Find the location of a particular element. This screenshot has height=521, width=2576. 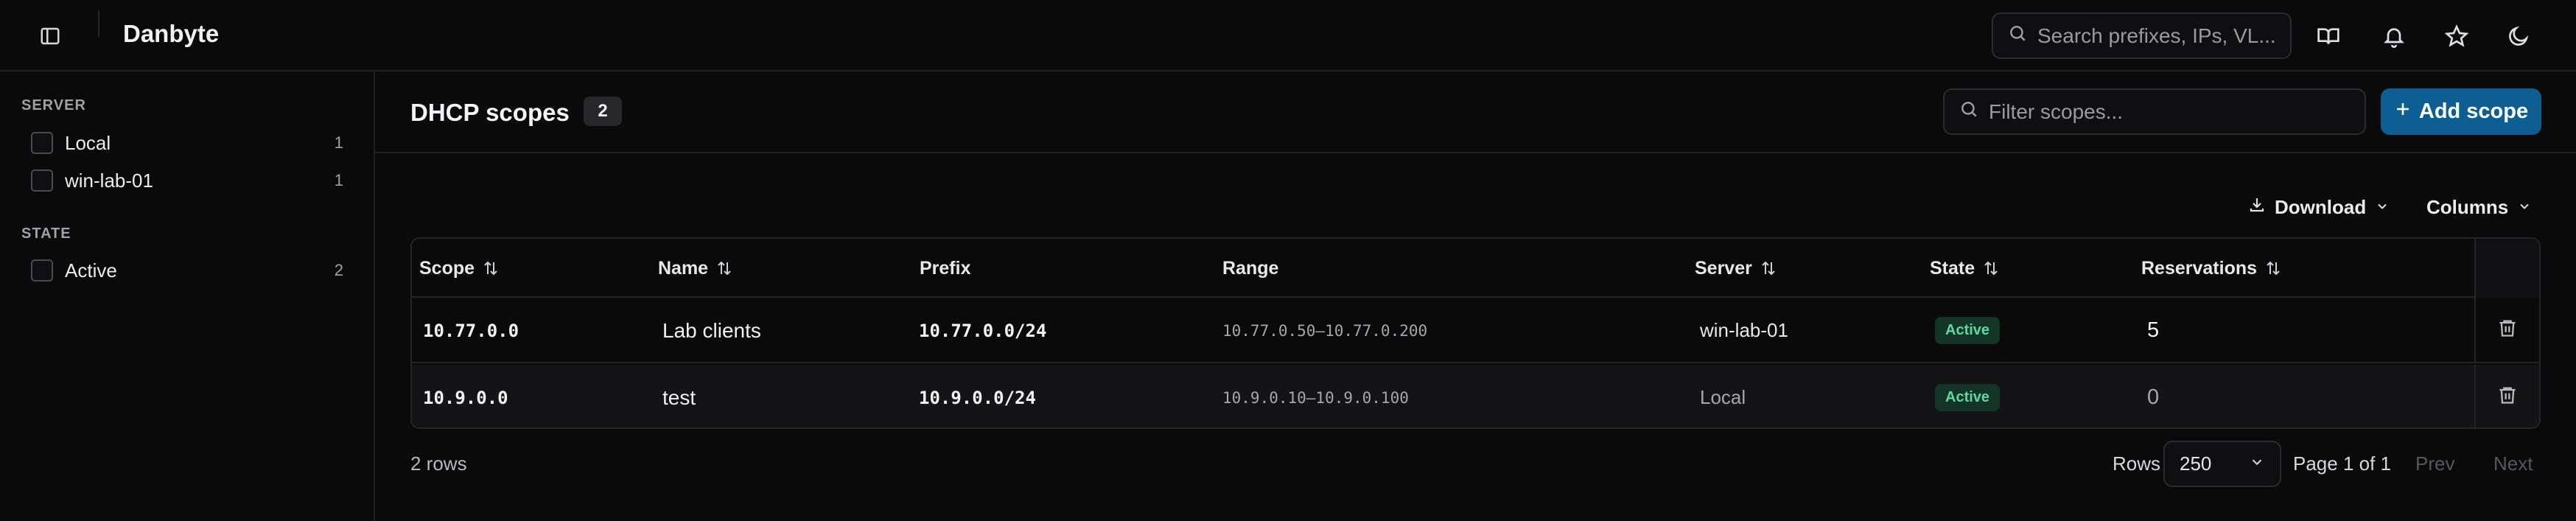

column-header-label: Scope is located at coordinates (447, 268).